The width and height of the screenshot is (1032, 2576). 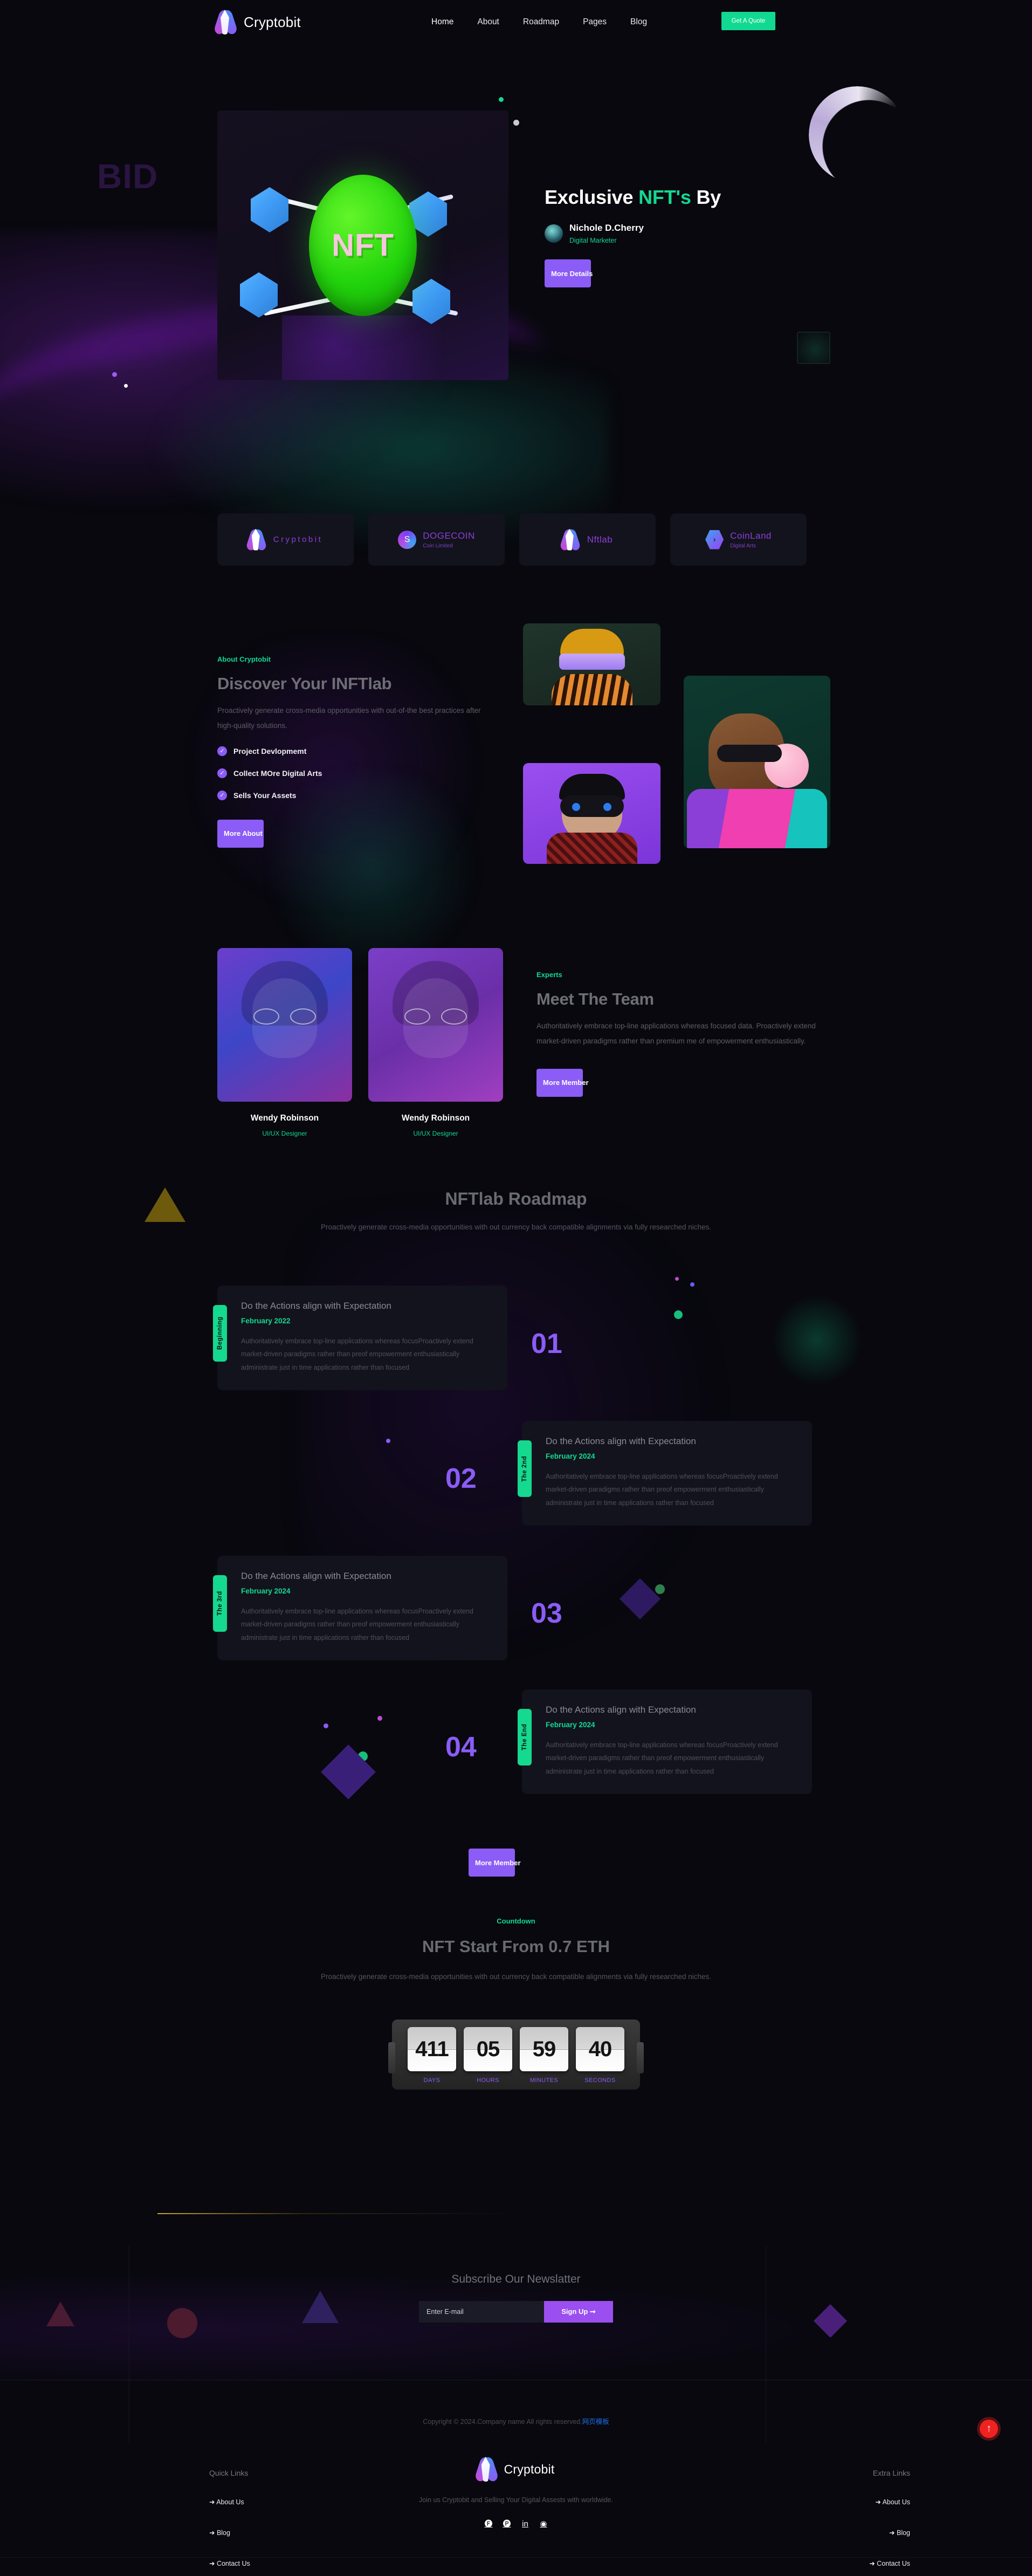 What do you see at coordinates (229, 2473) in the screenshot?
I see `footer-quick-links-title: Quick Links` at bounding box center [229, 2473].